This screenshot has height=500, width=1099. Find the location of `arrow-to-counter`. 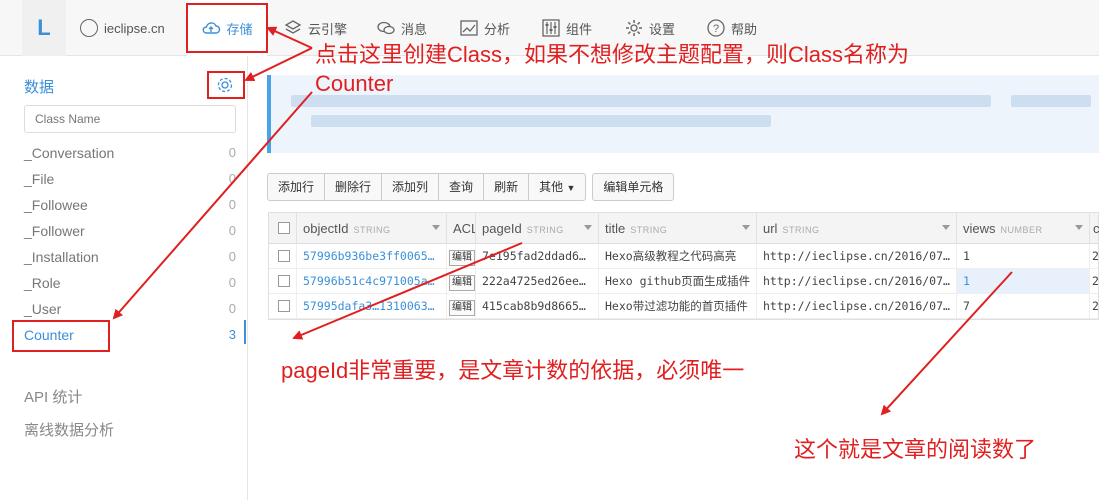

arrow-to-counter is located at coordinates (212, 205).